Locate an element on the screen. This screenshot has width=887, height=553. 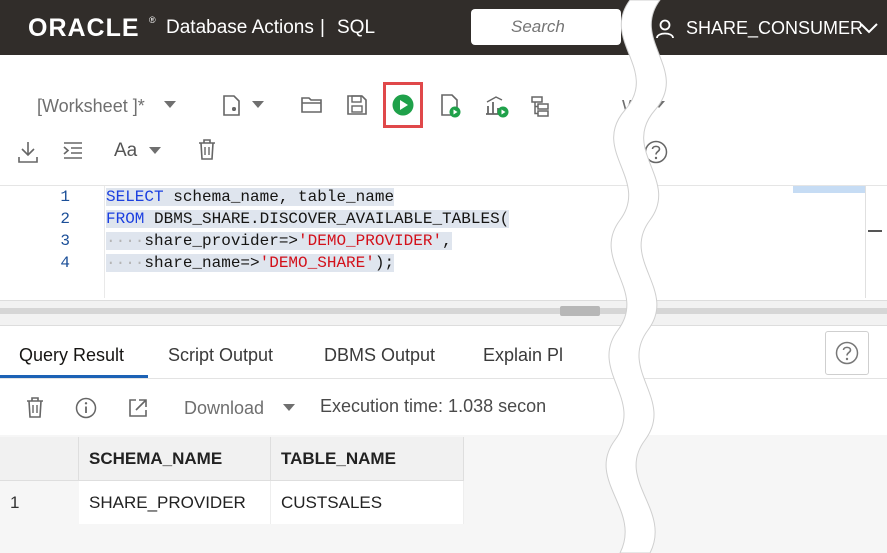
results-help-button is located at coordinates (847, 353).